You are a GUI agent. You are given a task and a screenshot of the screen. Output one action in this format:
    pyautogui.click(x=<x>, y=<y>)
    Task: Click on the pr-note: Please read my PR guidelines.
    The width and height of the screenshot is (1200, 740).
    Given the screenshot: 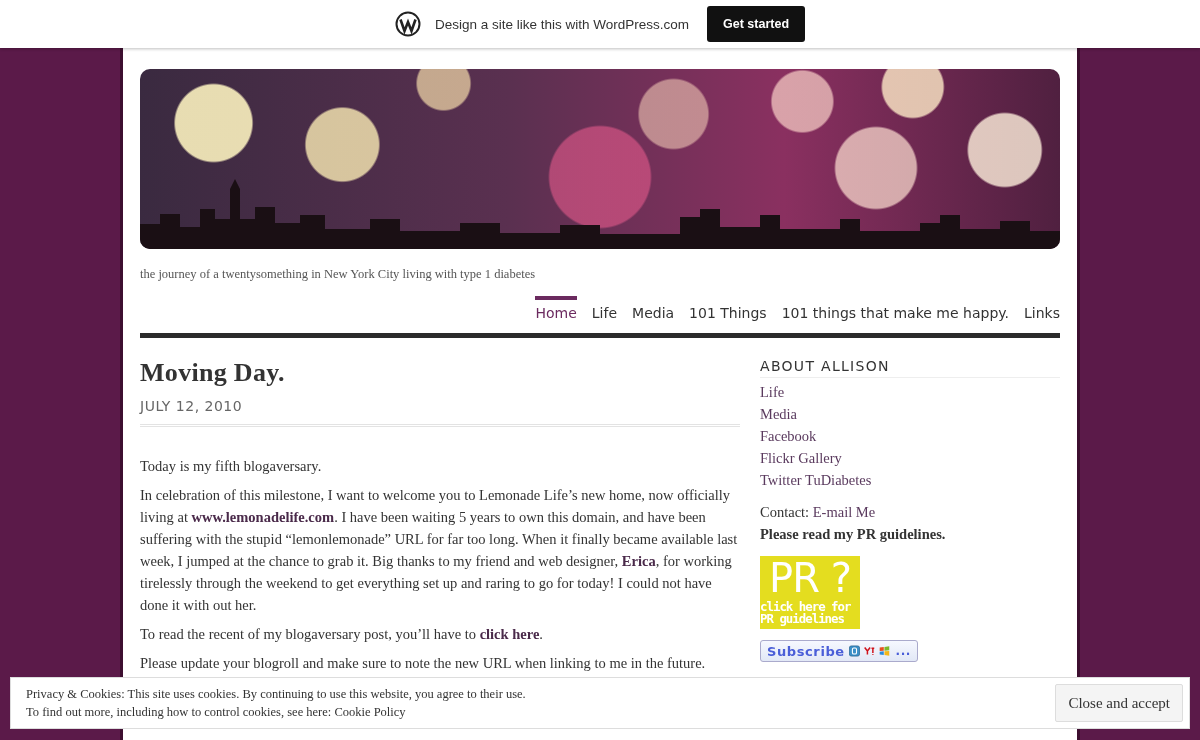 What is the action you would take?
    pyautogui.click(x=853, y=534)
    